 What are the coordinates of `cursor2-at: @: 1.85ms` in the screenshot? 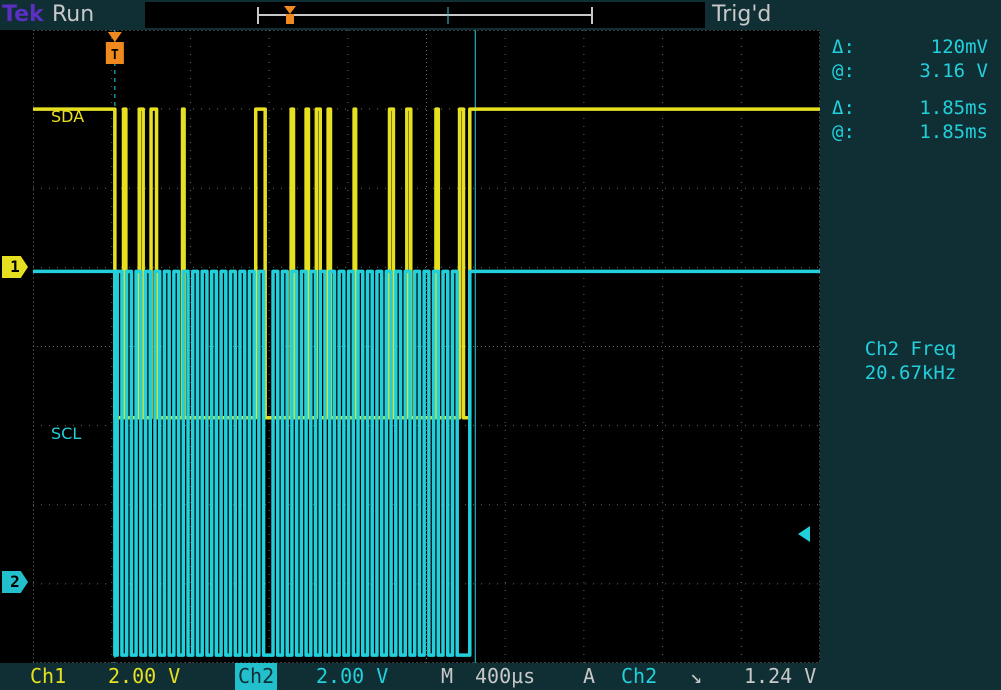 It's located at (910, 132).